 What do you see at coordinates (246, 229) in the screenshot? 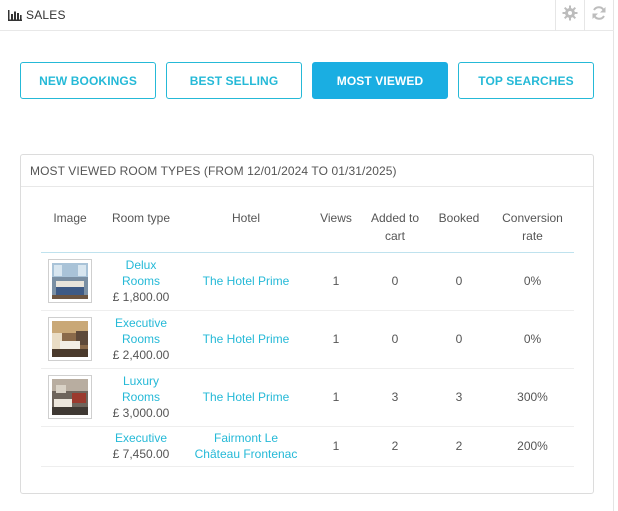
I see `col-header-hotel: Hotel` at bounding box center [246, 229].